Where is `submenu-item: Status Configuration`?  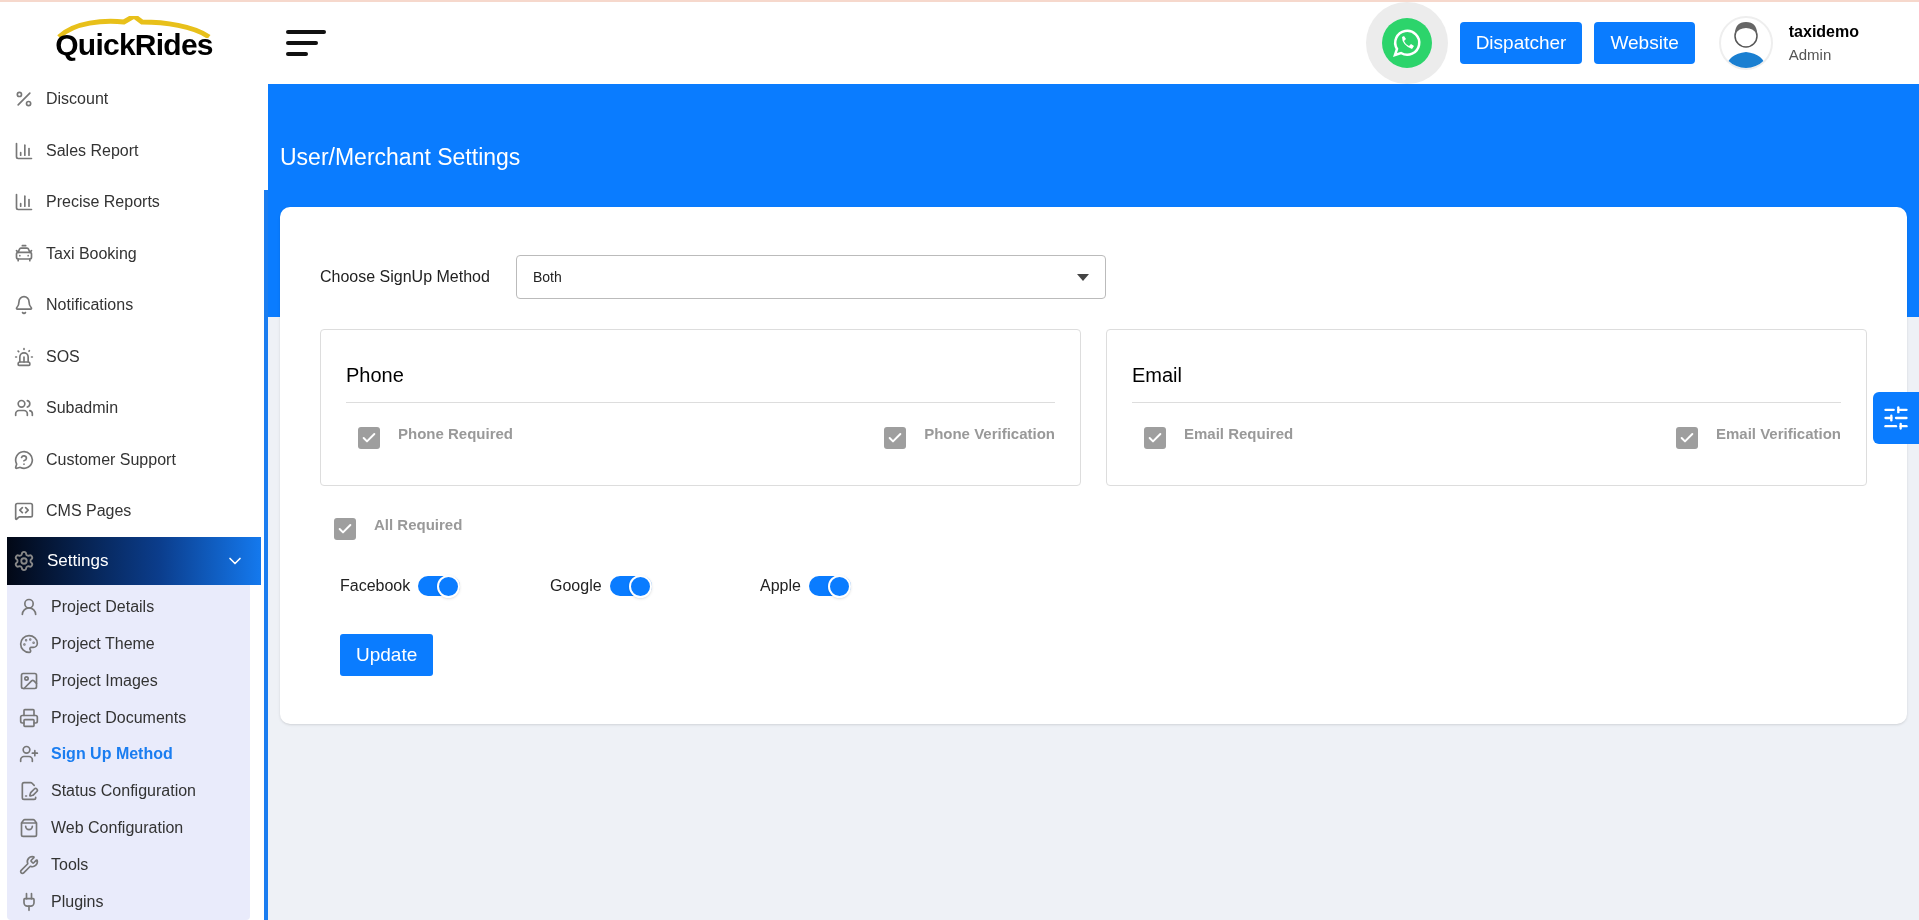 submenu-item: Status Configuration is located at coordinates (128, 791).